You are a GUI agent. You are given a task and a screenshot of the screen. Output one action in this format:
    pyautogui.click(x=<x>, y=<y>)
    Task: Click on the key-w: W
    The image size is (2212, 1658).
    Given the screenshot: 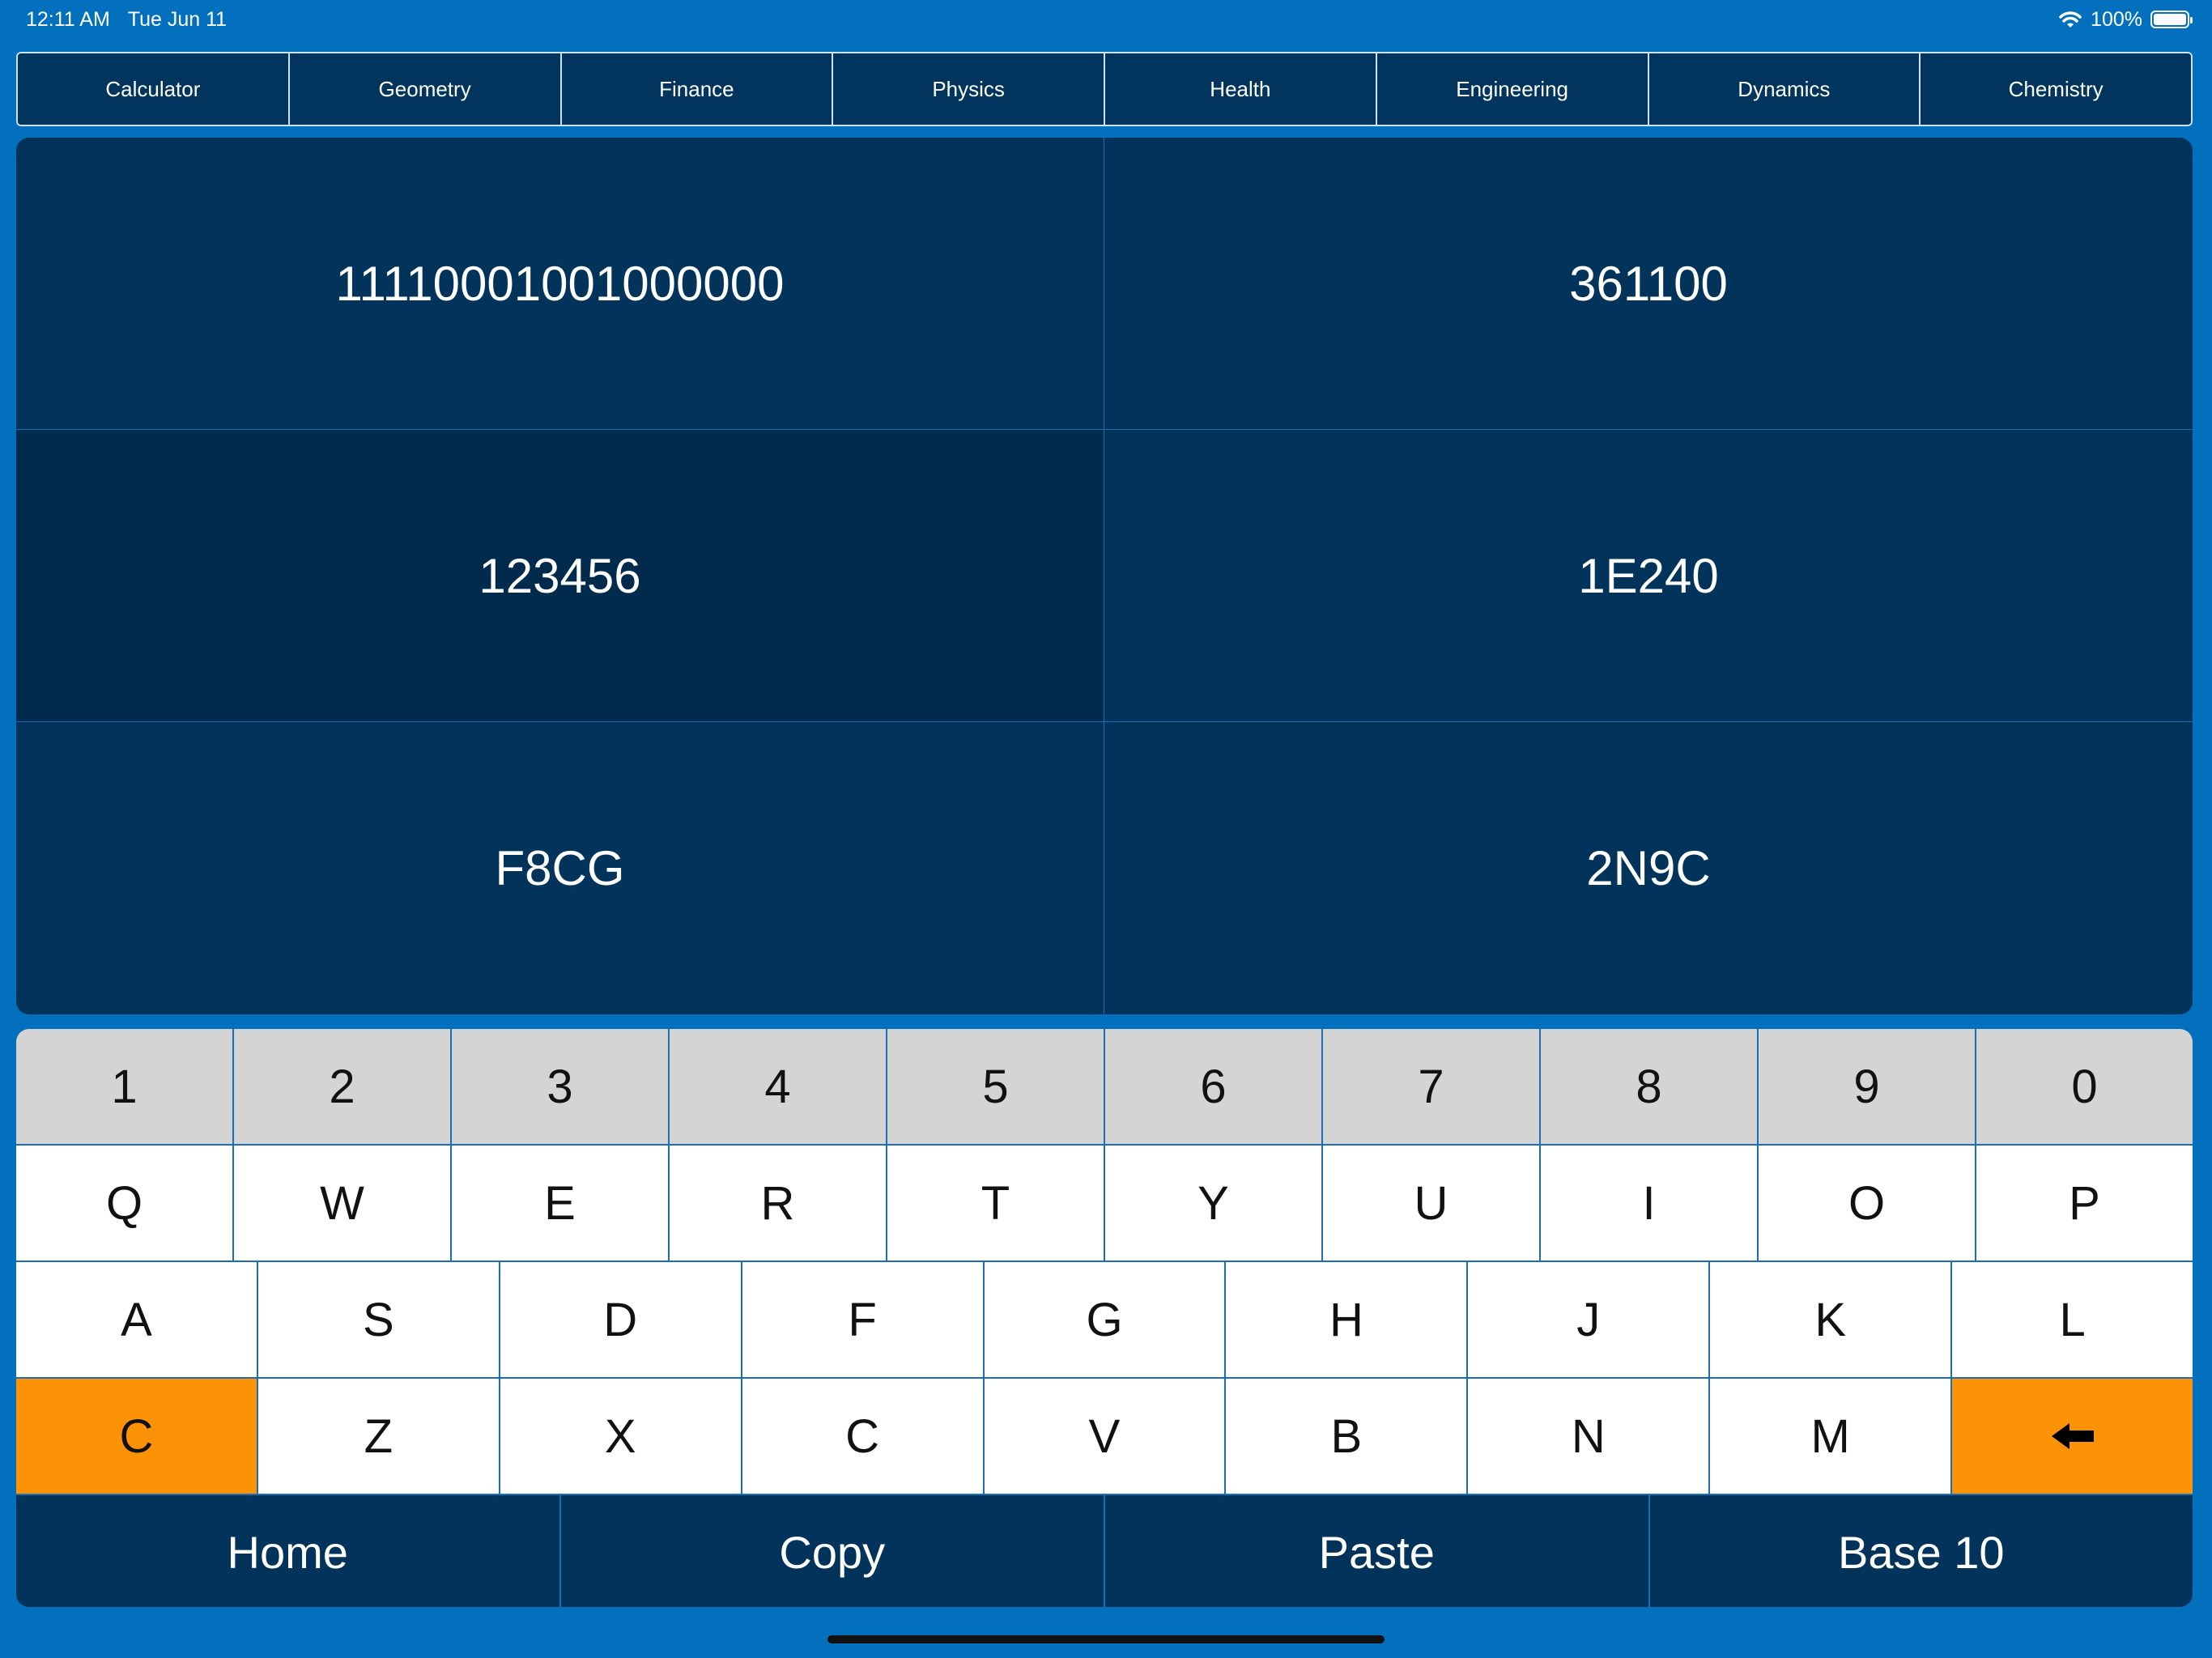 What is the action you would take?
    pyautogui.click(x=343, y=1203)
    